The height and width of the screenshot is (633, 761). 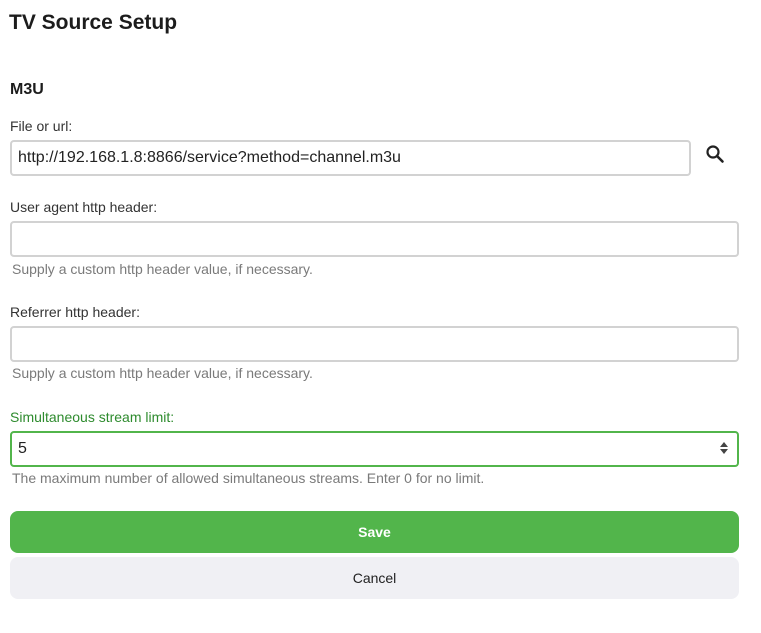 I want to click on section-title: M3U, so click(x=27, y=89).